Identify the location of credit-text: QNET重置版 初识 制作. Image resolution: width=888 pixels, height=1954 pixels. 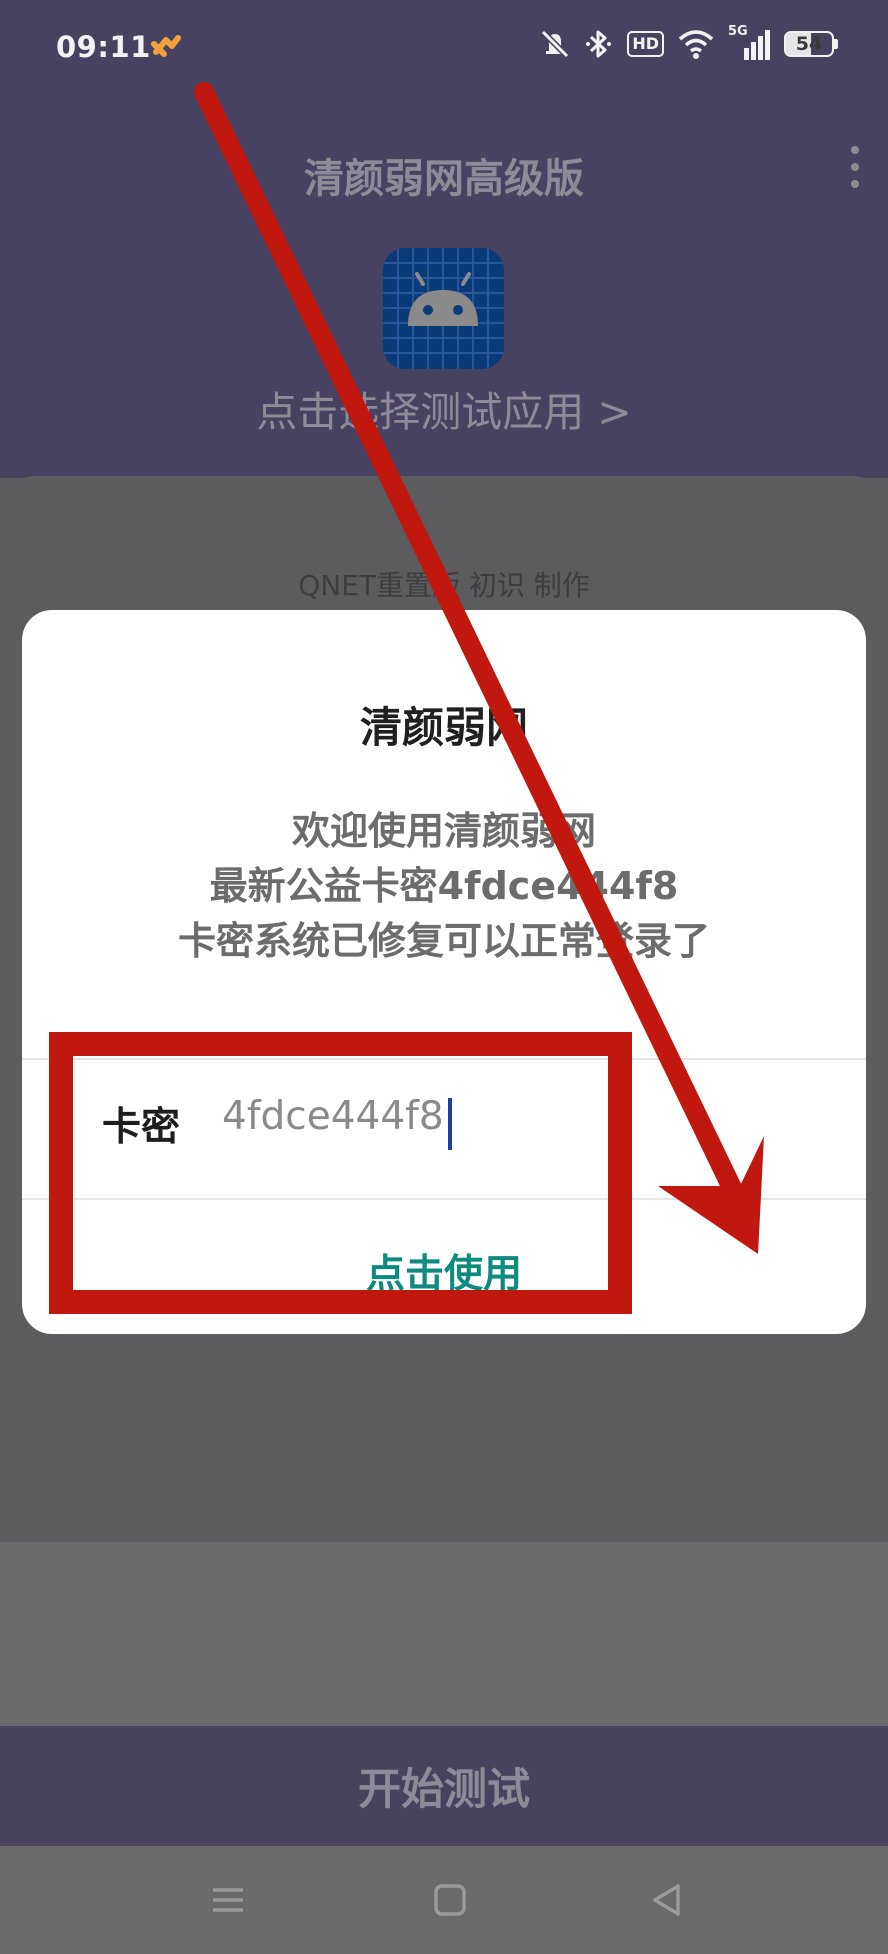
(444, 585).